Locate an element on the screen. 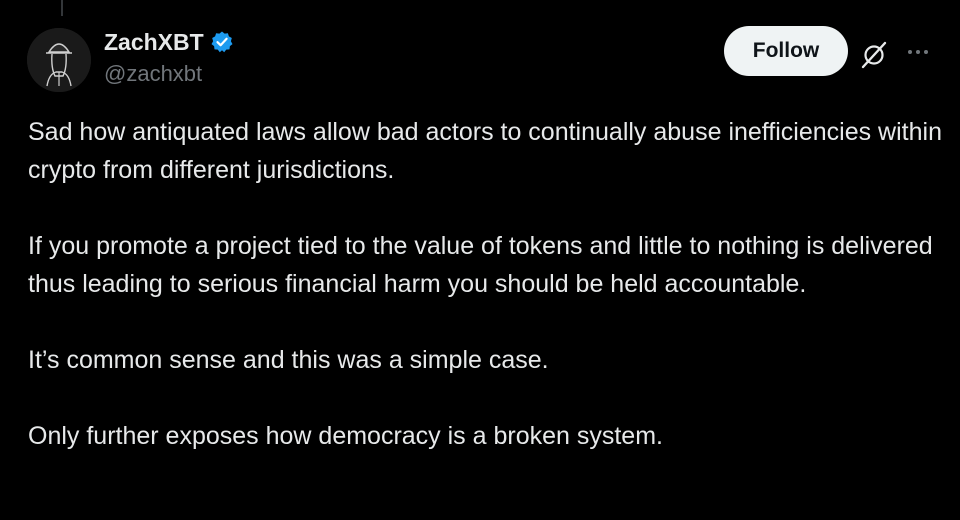  thread-connector-line is located at coordinates (62, 8).